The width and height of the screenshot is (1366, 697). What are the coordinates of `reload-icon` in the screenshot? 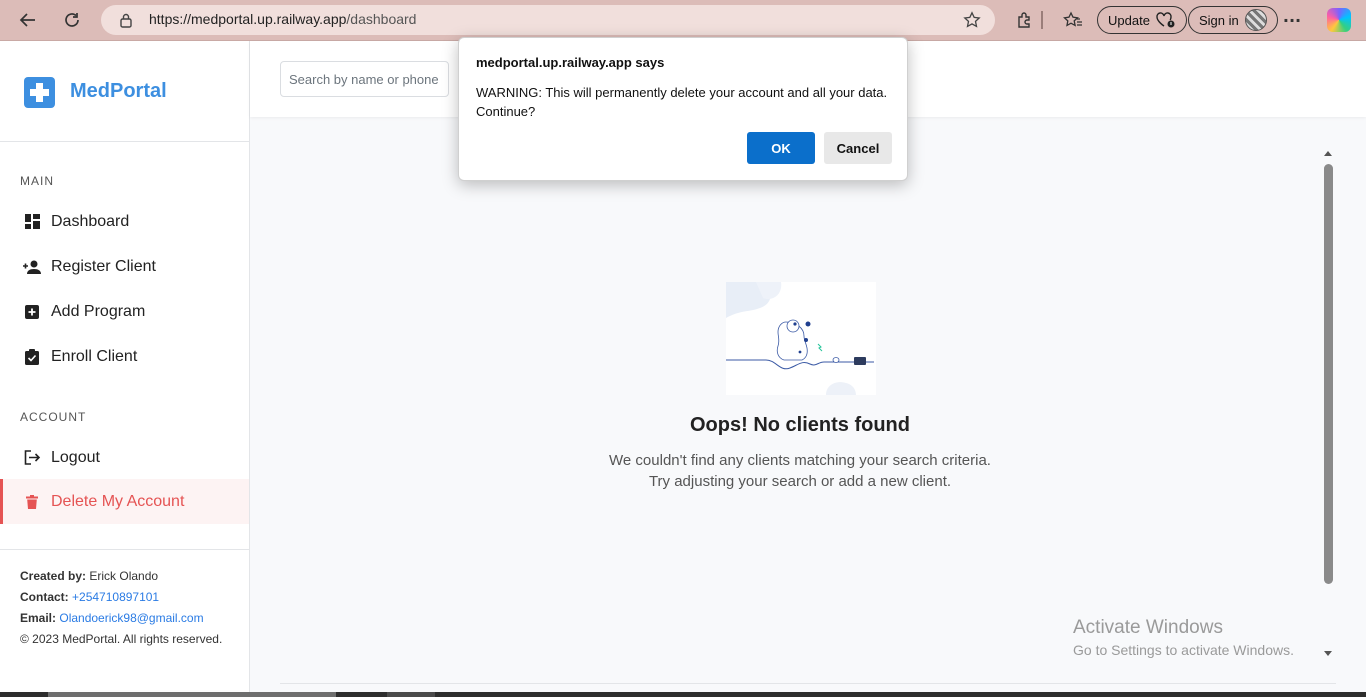 It's located at (72, 20).